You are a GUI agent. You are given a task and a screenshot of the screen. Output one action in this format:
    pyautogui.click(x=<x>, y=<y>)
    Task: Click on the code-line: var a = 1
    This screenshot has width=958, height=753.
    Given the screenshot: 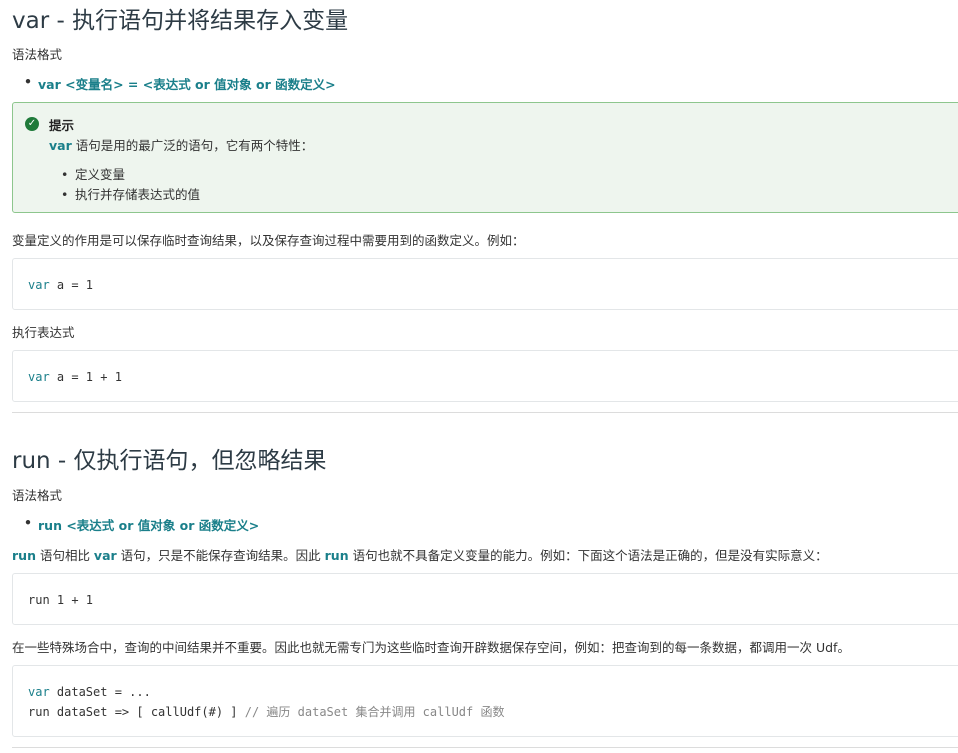 What is the action you would take?
    pyautogui.click(x=493, y=285)
    